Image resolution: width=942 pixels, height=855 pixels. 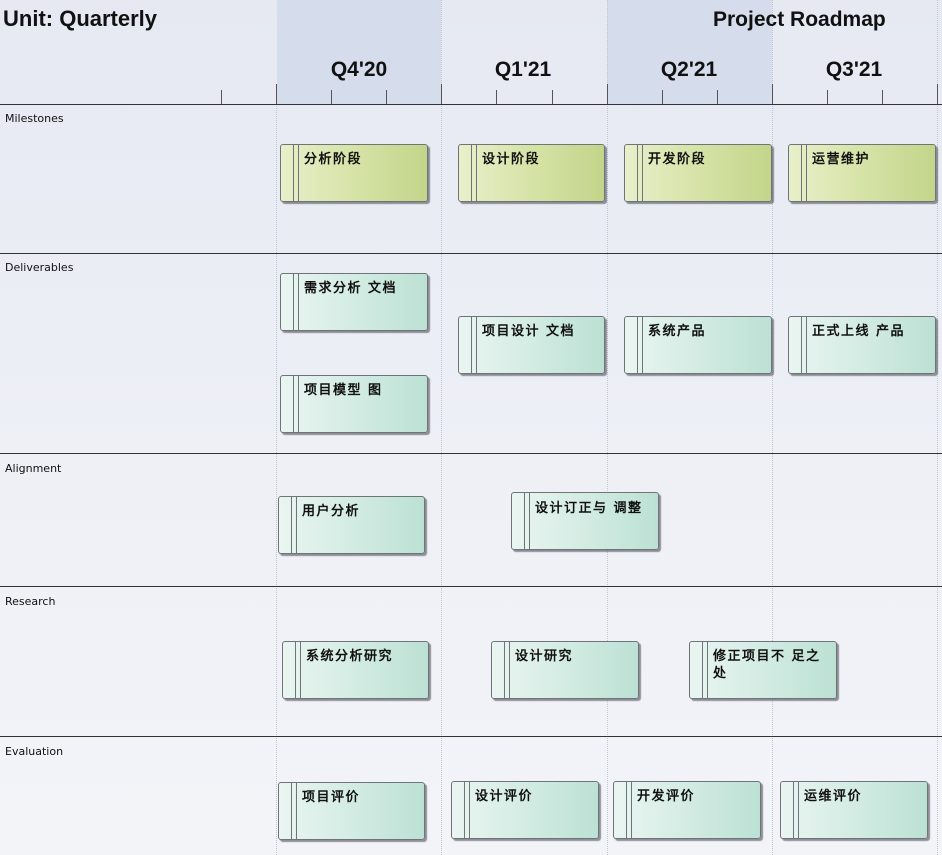 What do you see at coordinates (351, 811) in the screenshot?
I see `evaluation-card: 项目评价` at bounding box center [351, 811].